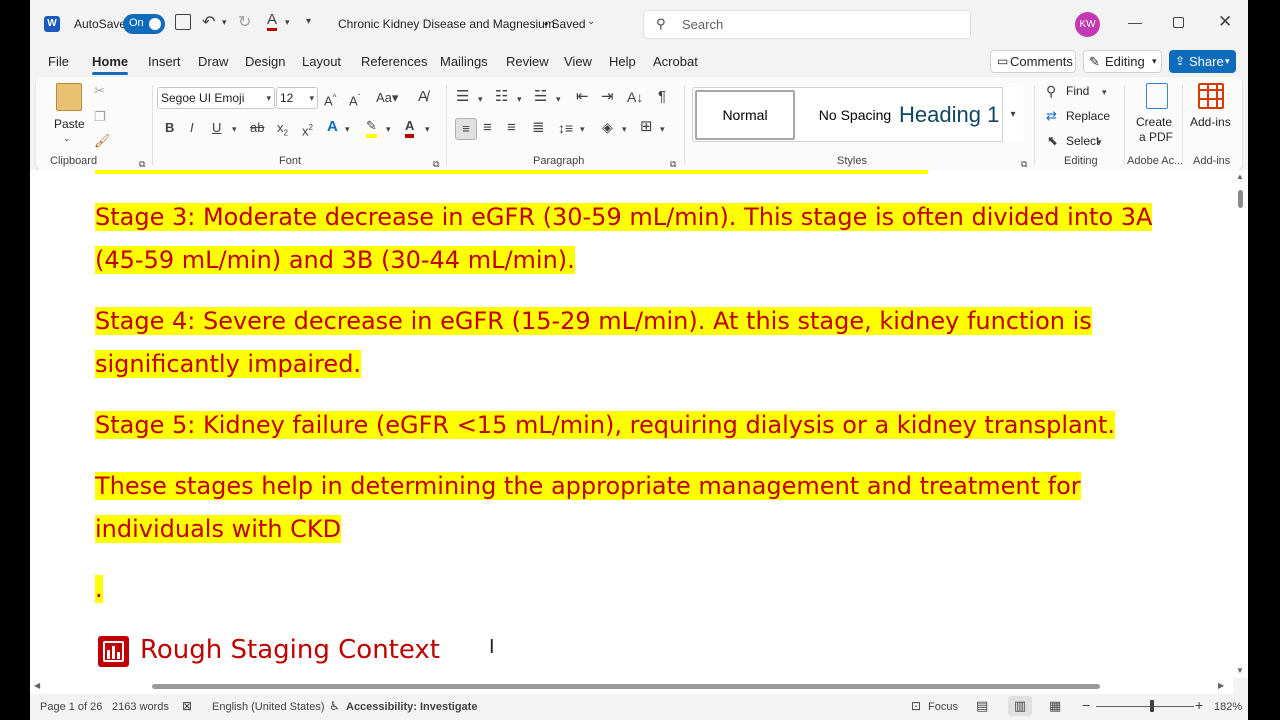  What do you see at coordinates (1082, 141) in the screenshot?
I see `select-button: Select` at bounding box center [1082, 141].